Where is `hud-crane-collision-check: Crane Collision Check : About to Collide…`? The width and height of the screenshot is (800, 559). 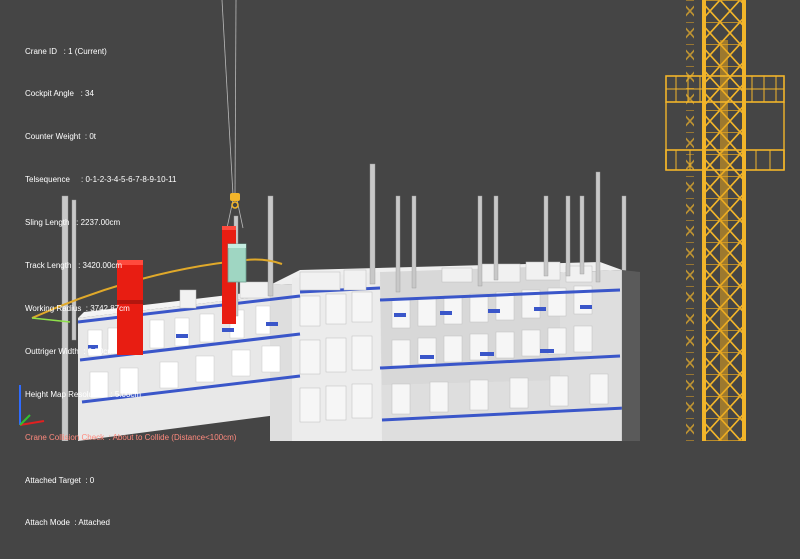 hud-crane-collision-check: Crane Collision Check : About to Collide… is located at coordinates (131, 437).